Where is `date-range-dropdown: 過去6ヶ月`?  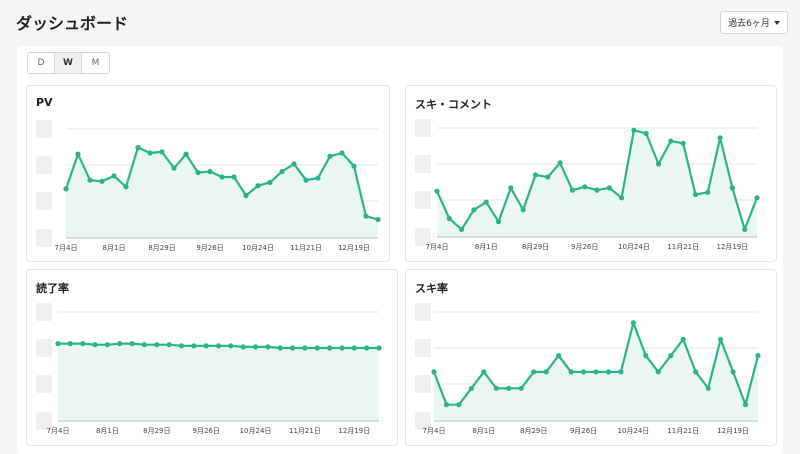 date-range-dropdown: 過去6ヶ月 is located at coordinates (754, 22).